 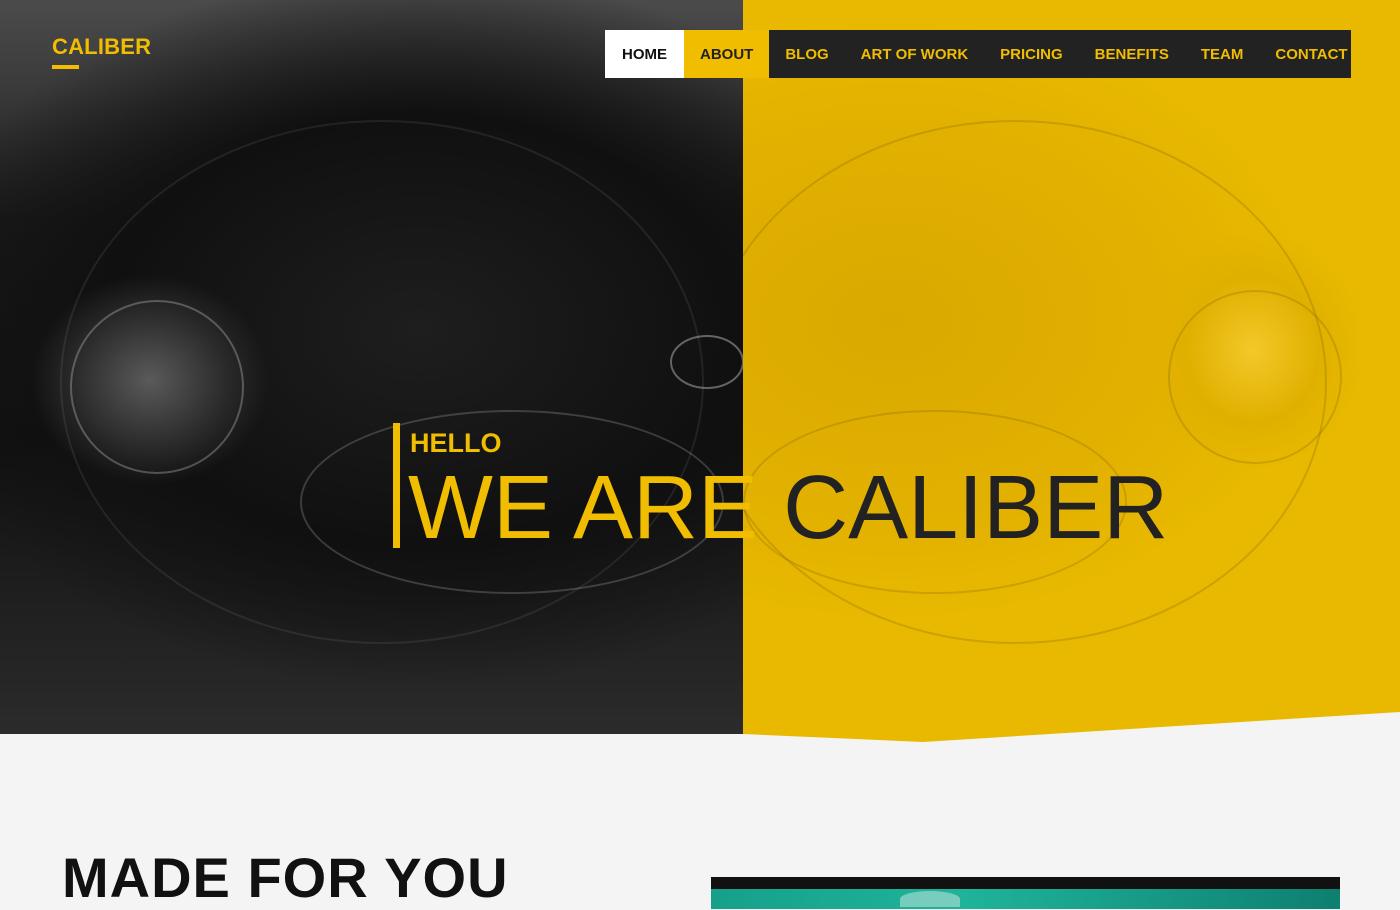 I want to click on nav-team: TEAM, so click(x=1222, y=54).